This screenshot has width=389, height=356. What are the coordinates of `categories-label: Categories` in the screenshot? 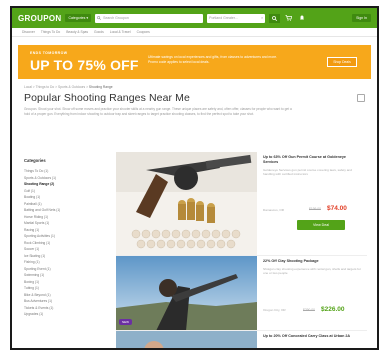 It's located at (77, 18).